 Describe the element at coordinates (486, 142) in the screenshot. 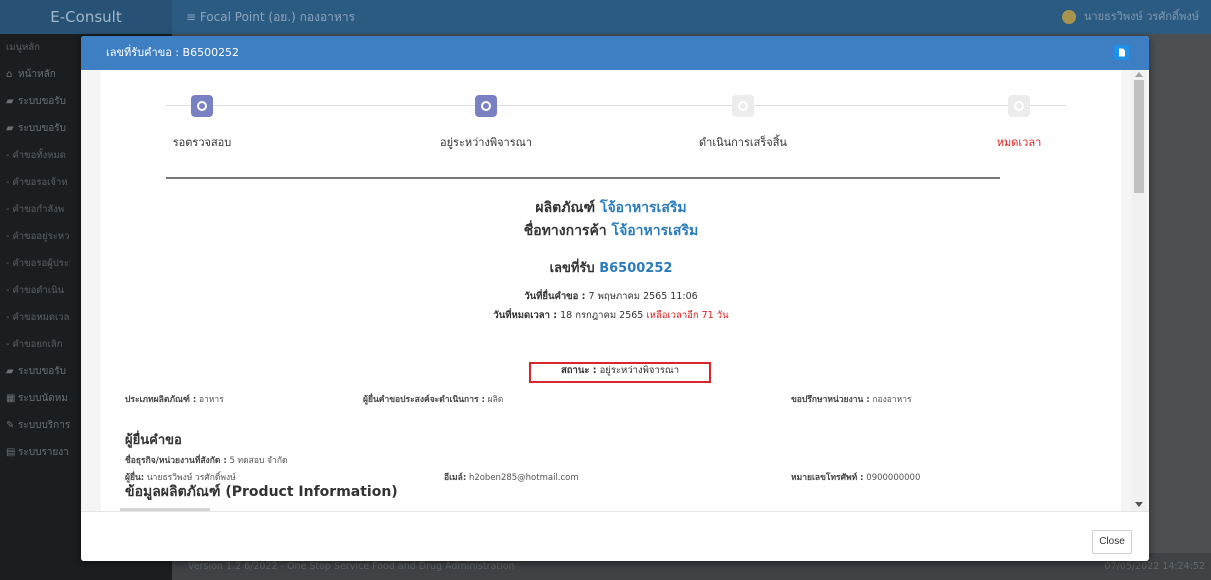

I see `step-label-considering: อยู่ระหว่างพิจารณา` at that location.